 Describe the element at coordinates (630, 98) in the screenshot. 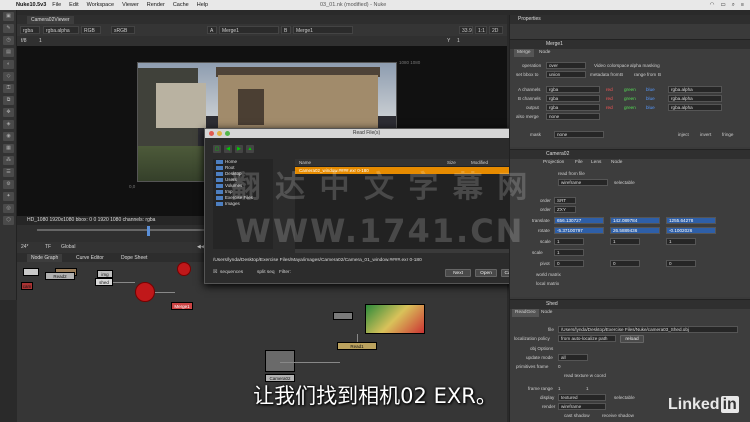

I see `green-channel-b: green` at that location.